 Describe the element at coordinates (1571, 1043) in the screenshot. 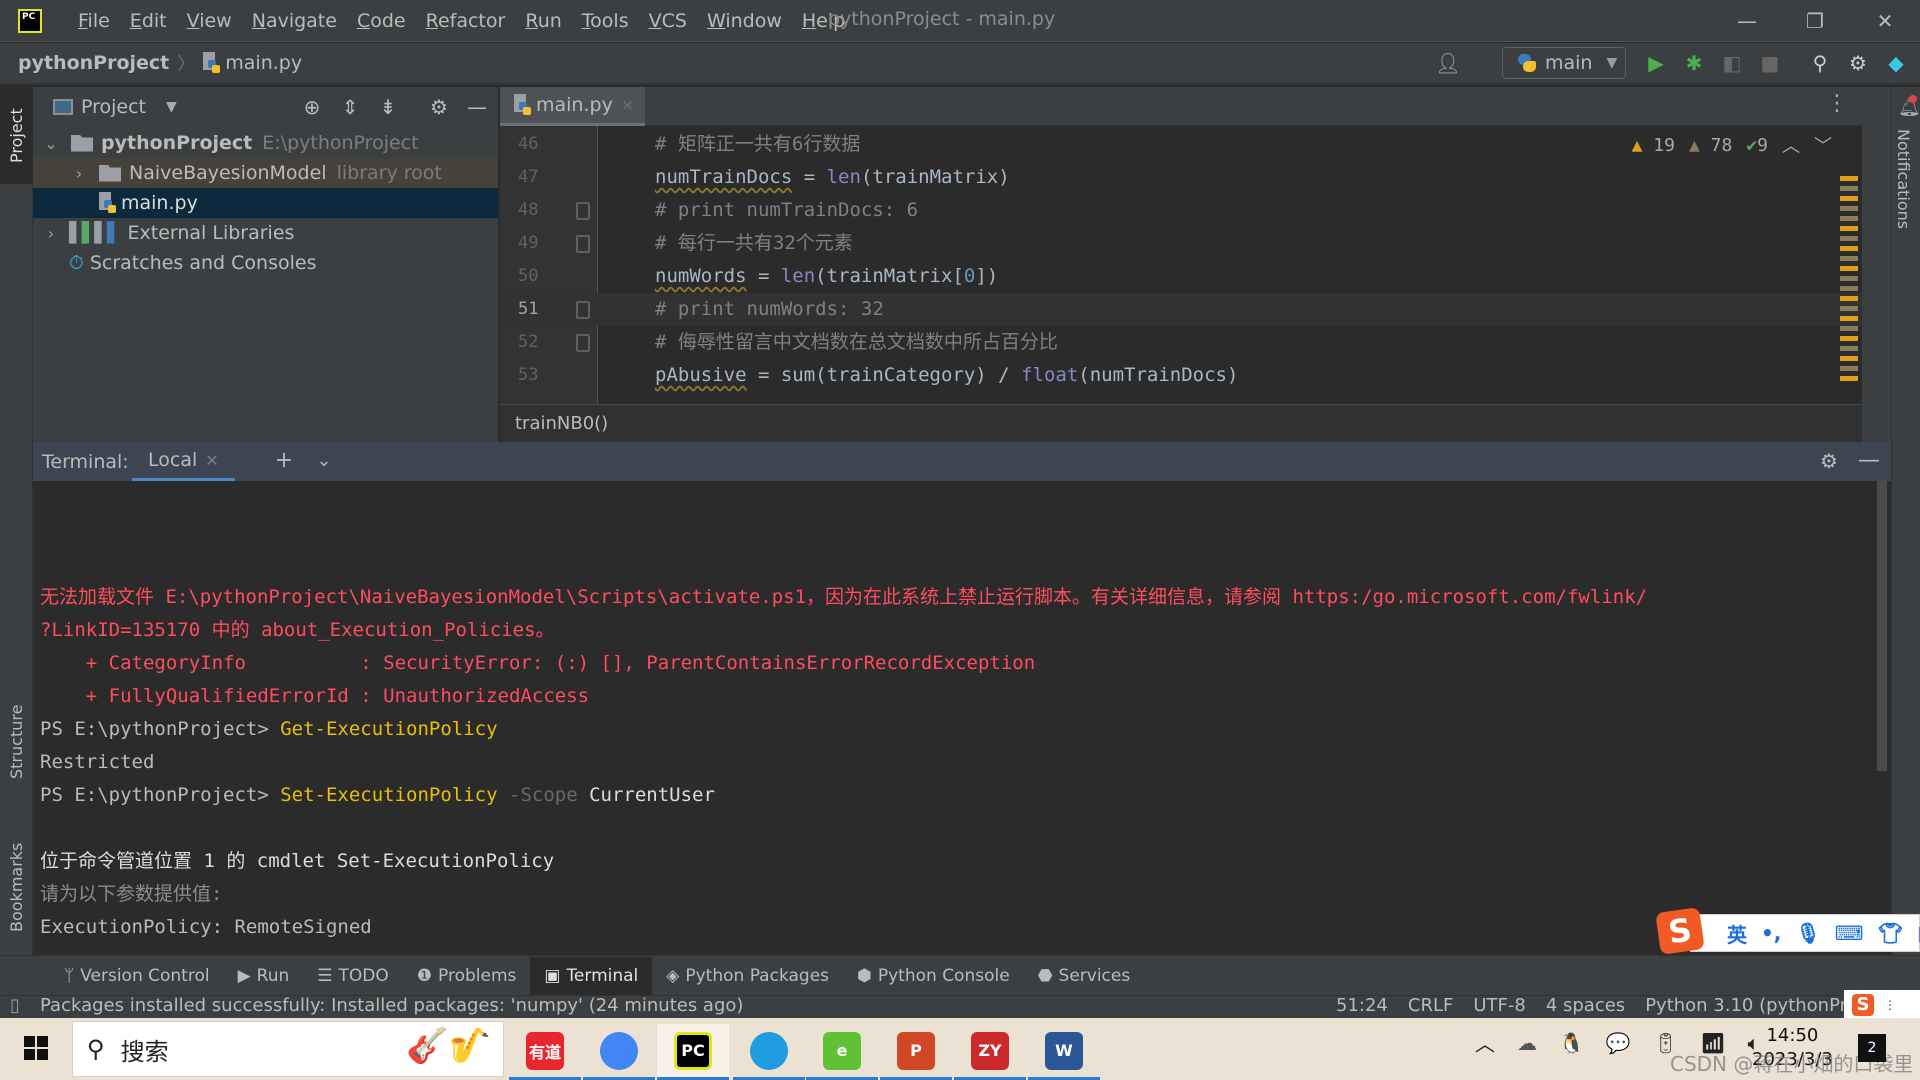

I see `qq-icon: 🐧` at that location.